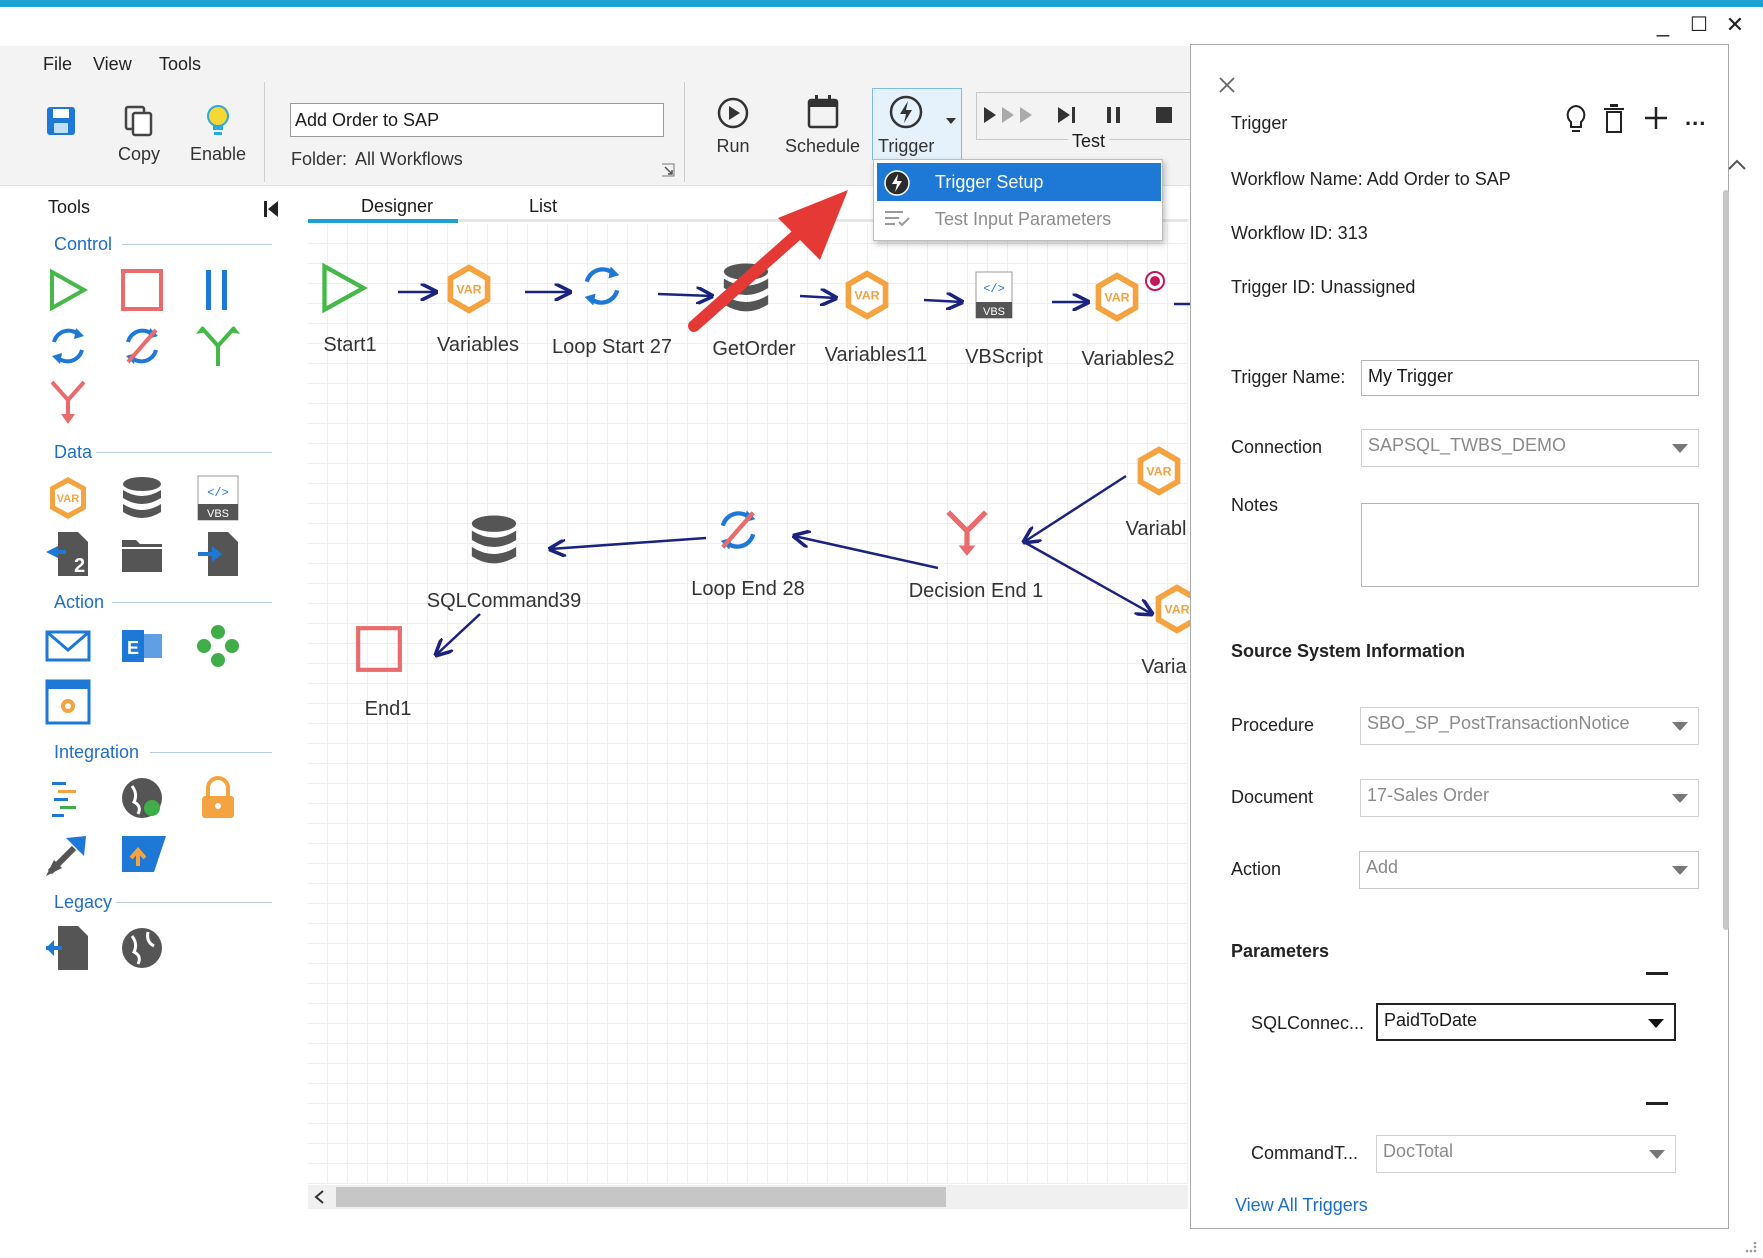  I want to click on menu-item-trigger-setup: Trigger Setup, so click(1019, 182).